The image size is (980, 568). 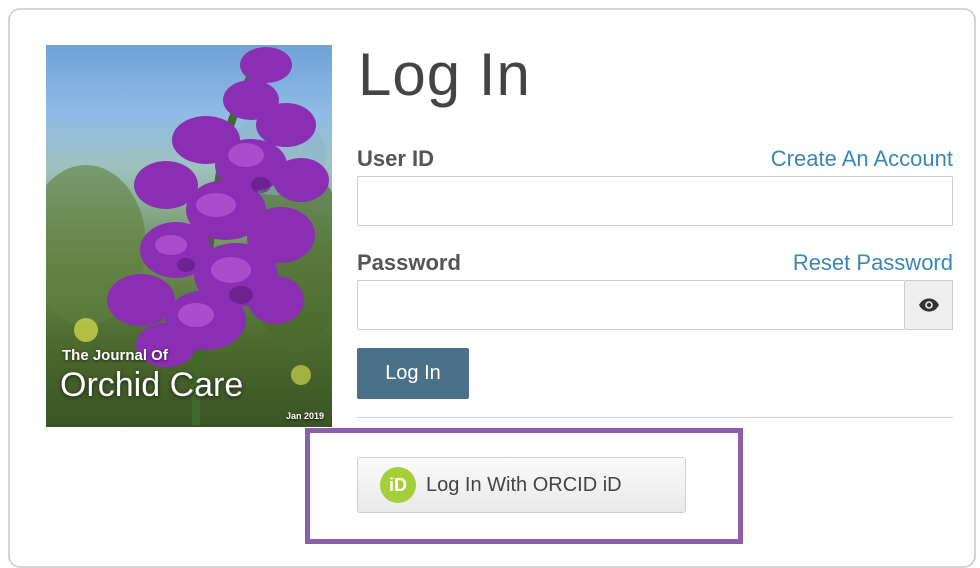 What do you see at coordinates (396, 158) in the screenshot?
I see `user-id-label: User ID` at bounding box center [396, 158].